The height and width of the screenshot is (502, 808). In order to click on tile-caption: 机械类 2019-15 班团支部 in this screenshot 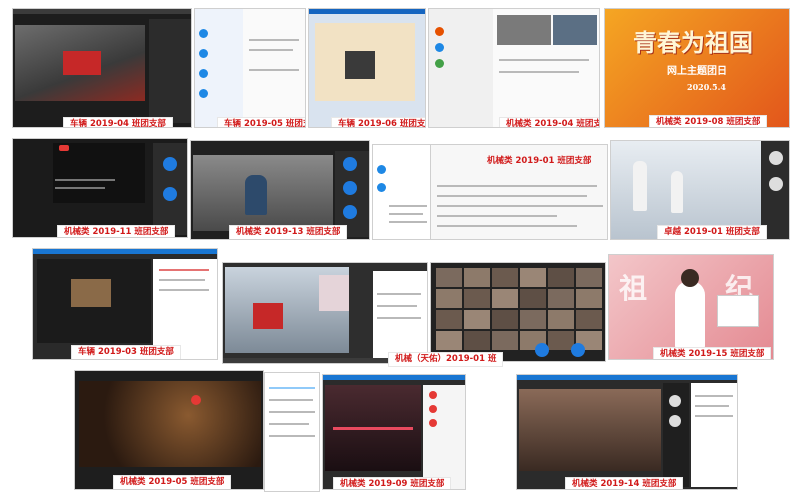, I will do `click(712, 353)`.